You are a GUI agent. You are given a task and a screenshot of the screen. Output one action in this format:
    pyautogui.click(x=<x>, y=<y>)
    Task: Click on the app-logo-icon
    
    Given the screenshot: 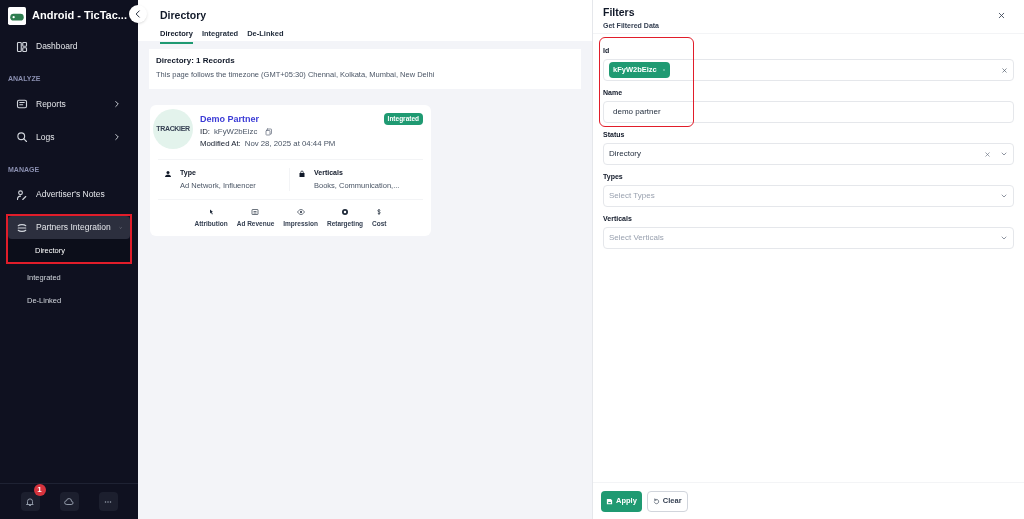 What is the action you would take?
    pyautogui.click(x=17, y=15)
    